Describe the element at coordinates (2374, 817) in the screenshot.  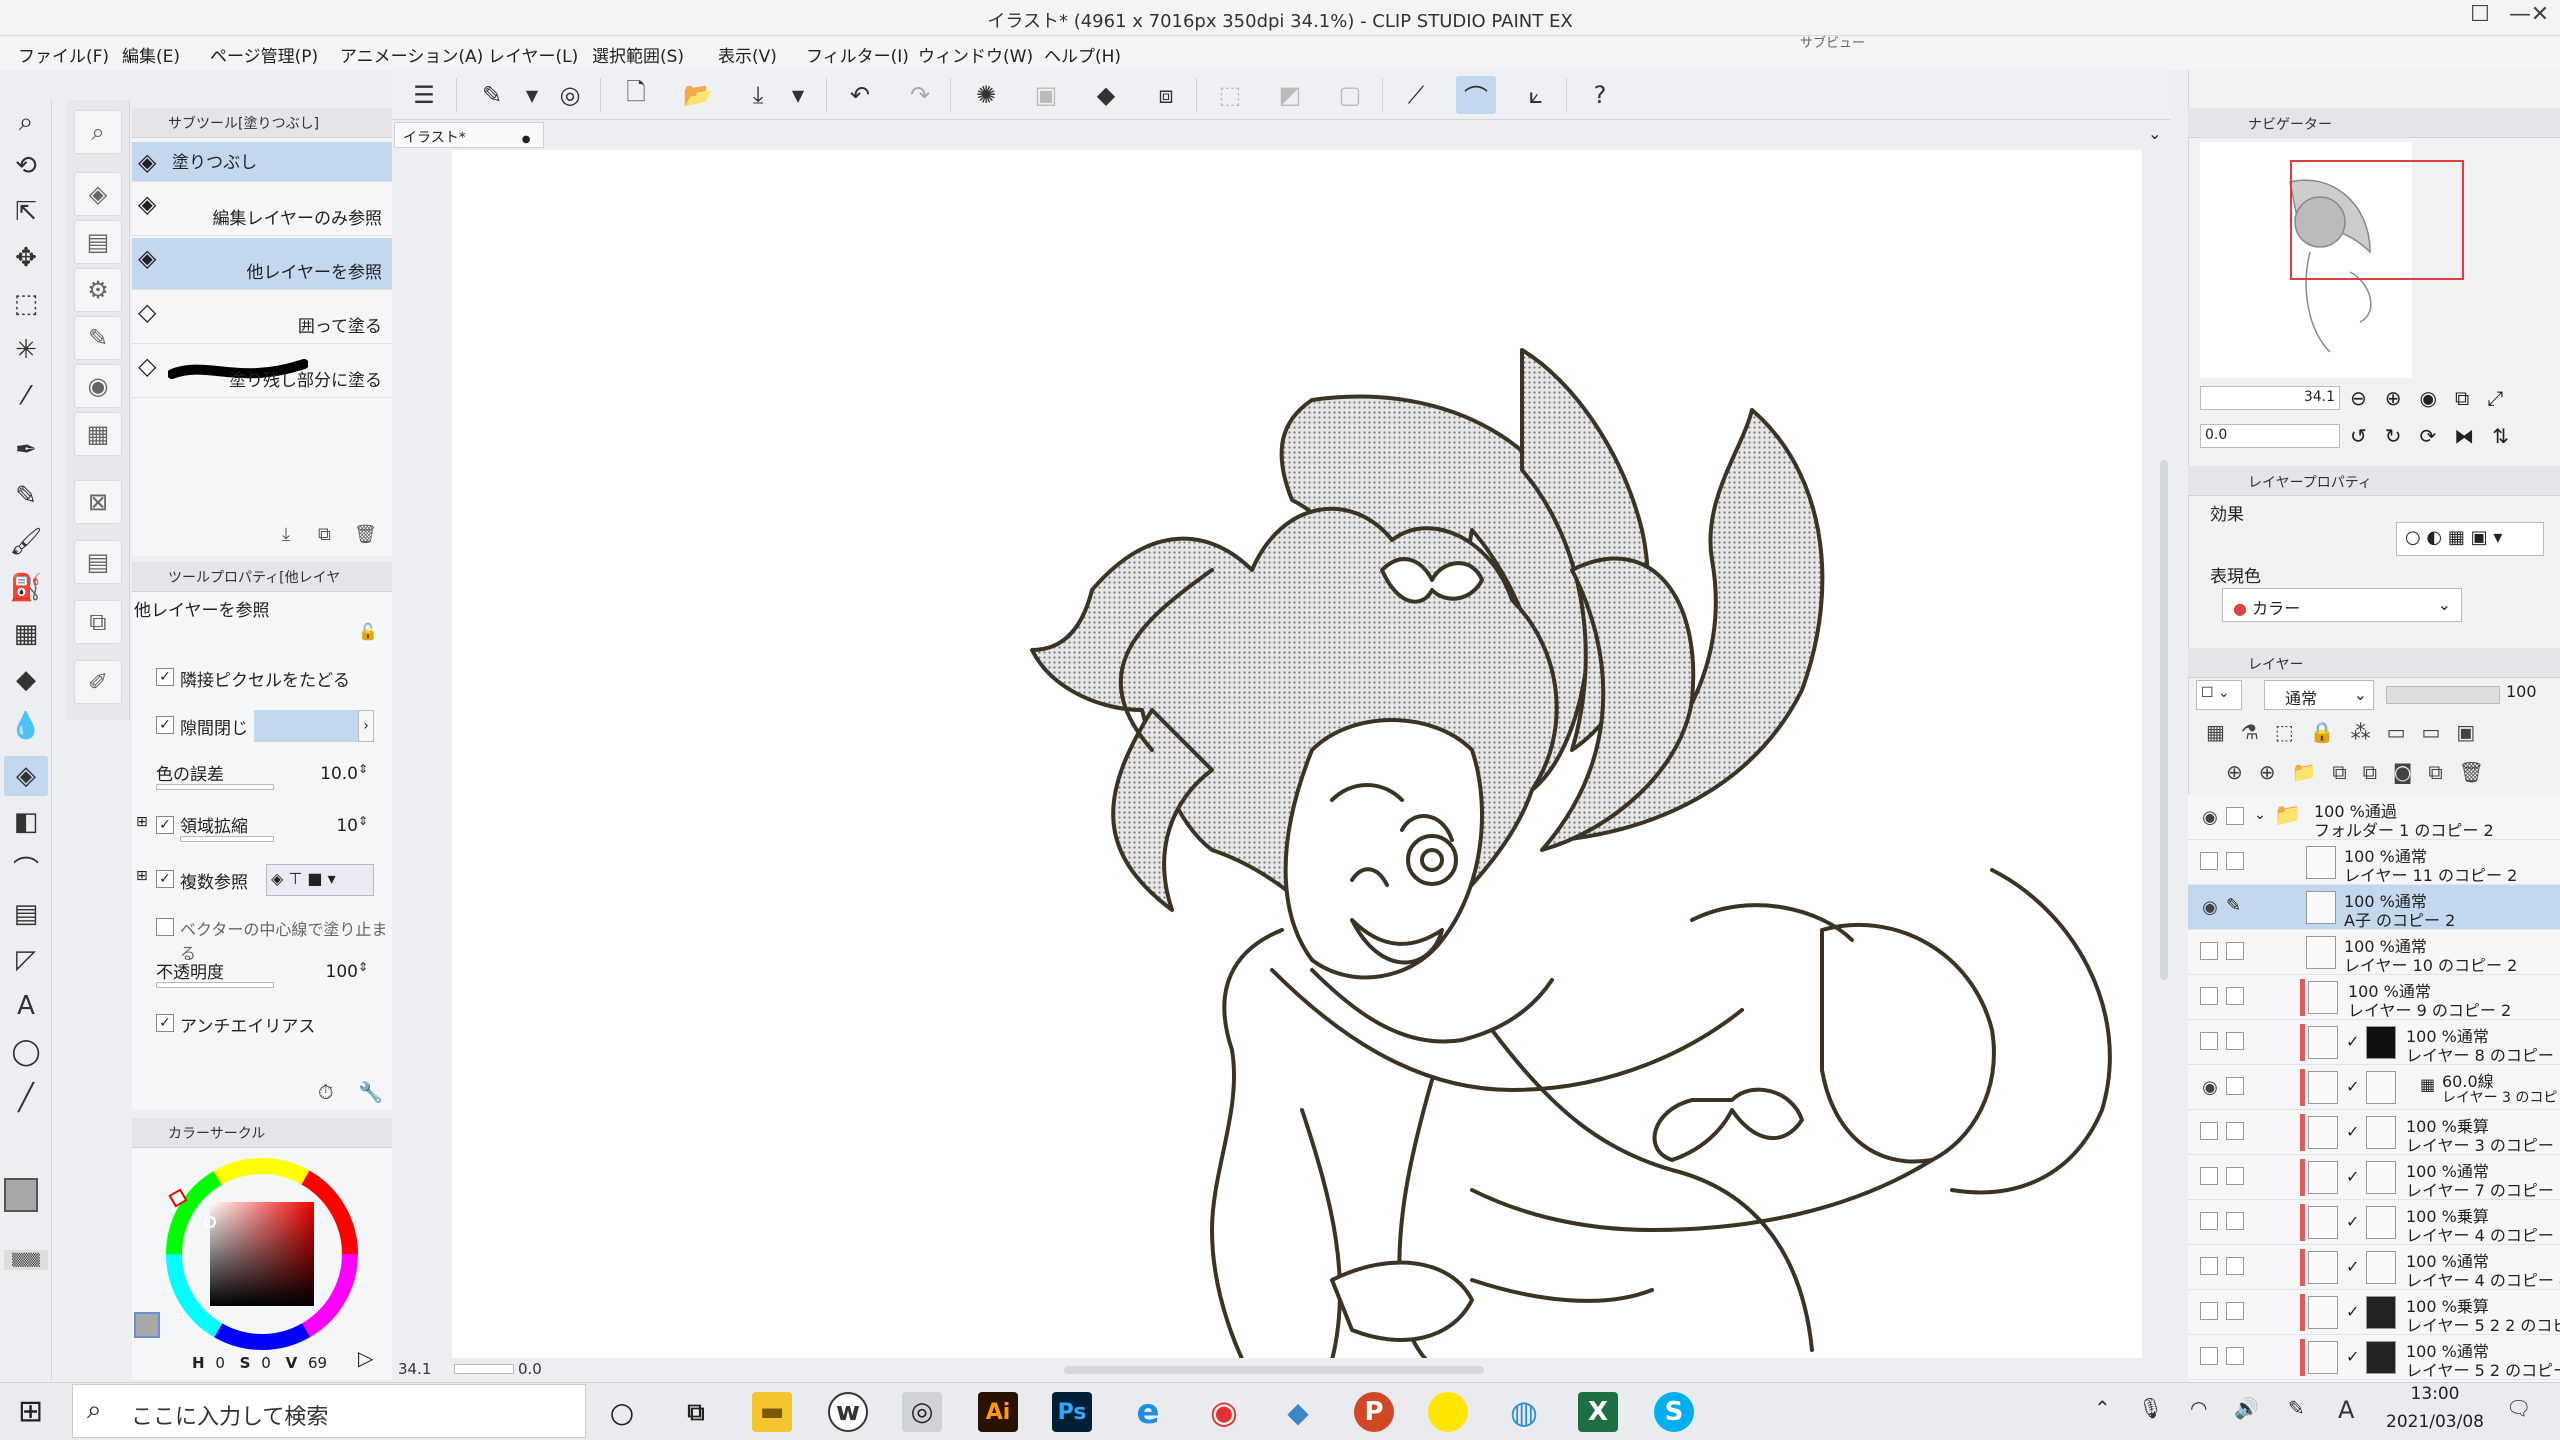
I see `layer-row: ◉ ⌄ 📁 100 %通過 フォルダー 1 のコピー 2` at that location.